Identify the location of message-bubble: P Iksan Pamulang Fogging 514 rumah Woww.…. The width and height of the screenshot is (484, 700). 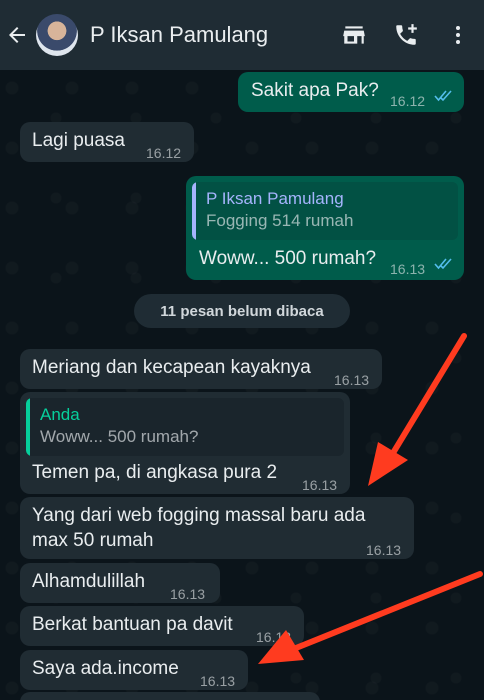
(325, 228).